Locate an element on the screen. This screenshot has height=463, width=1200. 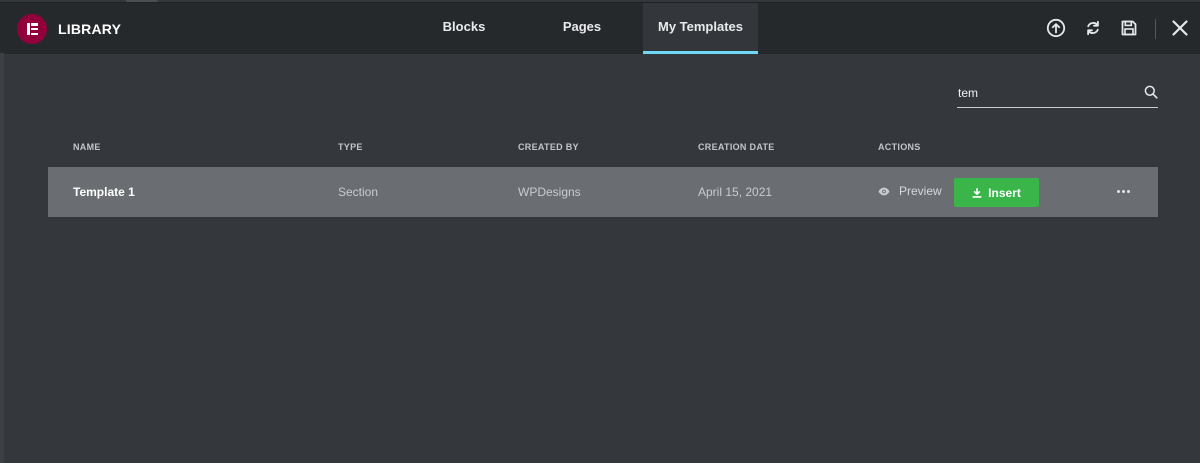
column-header-created-by: CREATED BY is located at coordinates (548, 147).